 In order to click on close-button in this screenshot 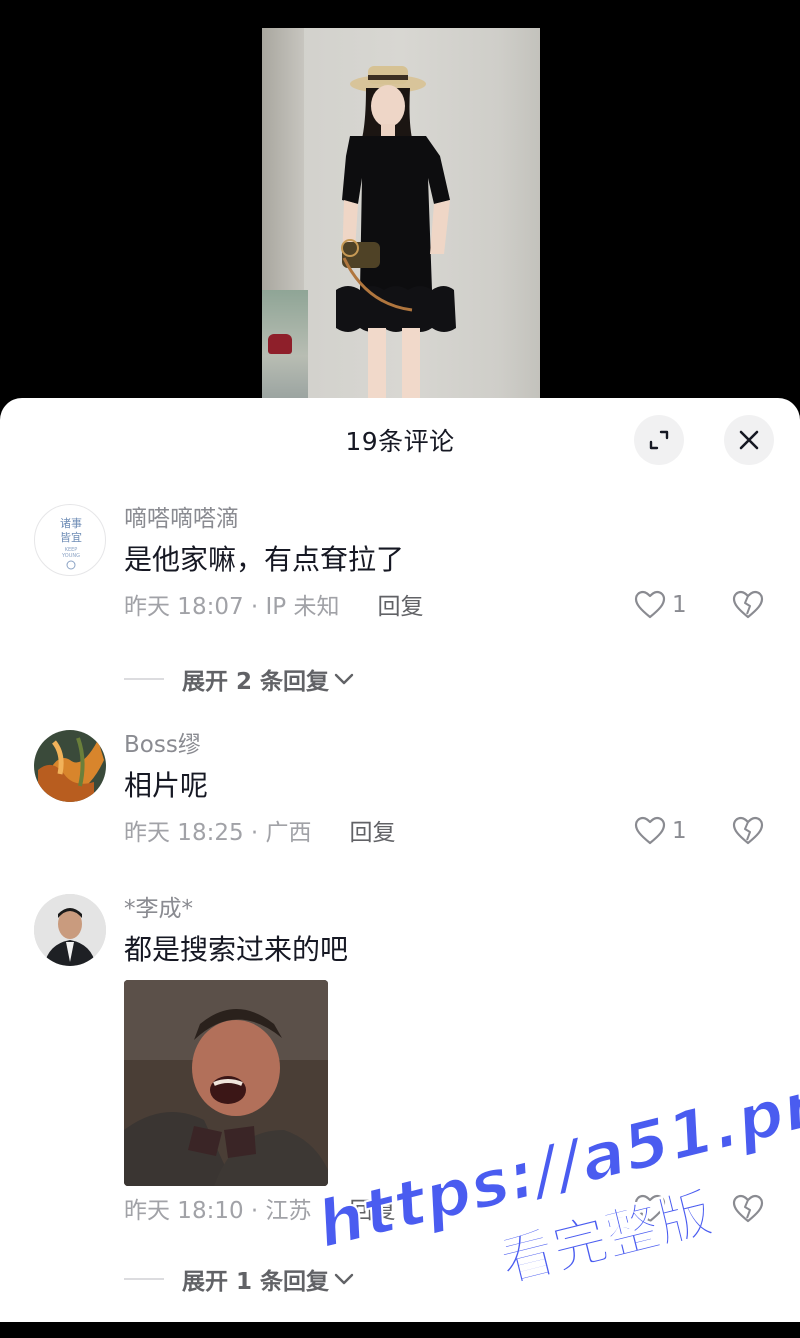, I will do `click(749, 440)`.